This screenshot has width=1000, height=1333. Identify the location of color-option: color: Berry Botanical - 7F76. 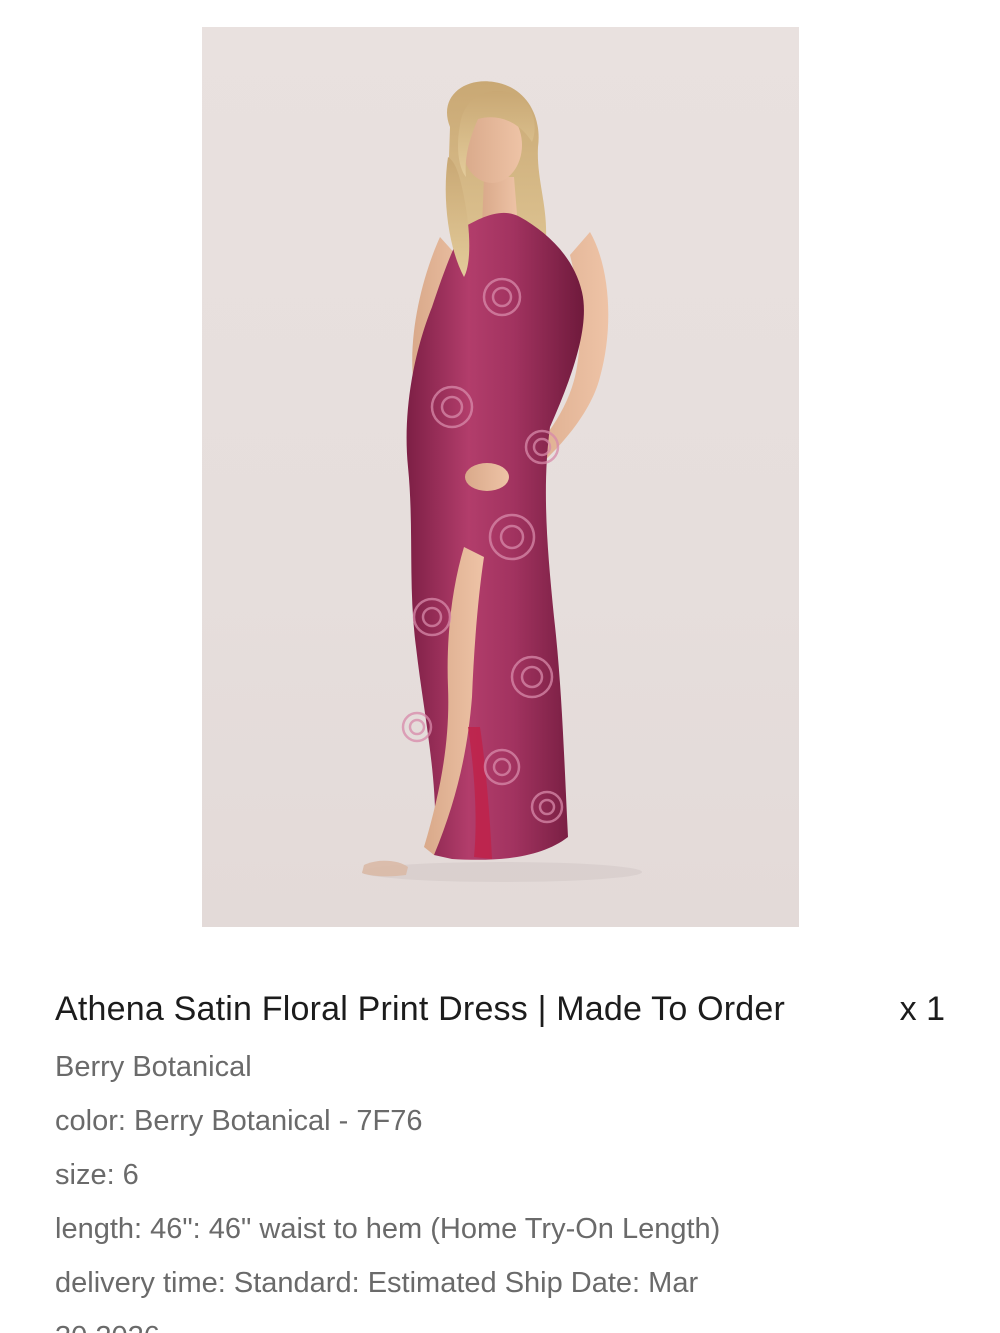
(239, 1121).